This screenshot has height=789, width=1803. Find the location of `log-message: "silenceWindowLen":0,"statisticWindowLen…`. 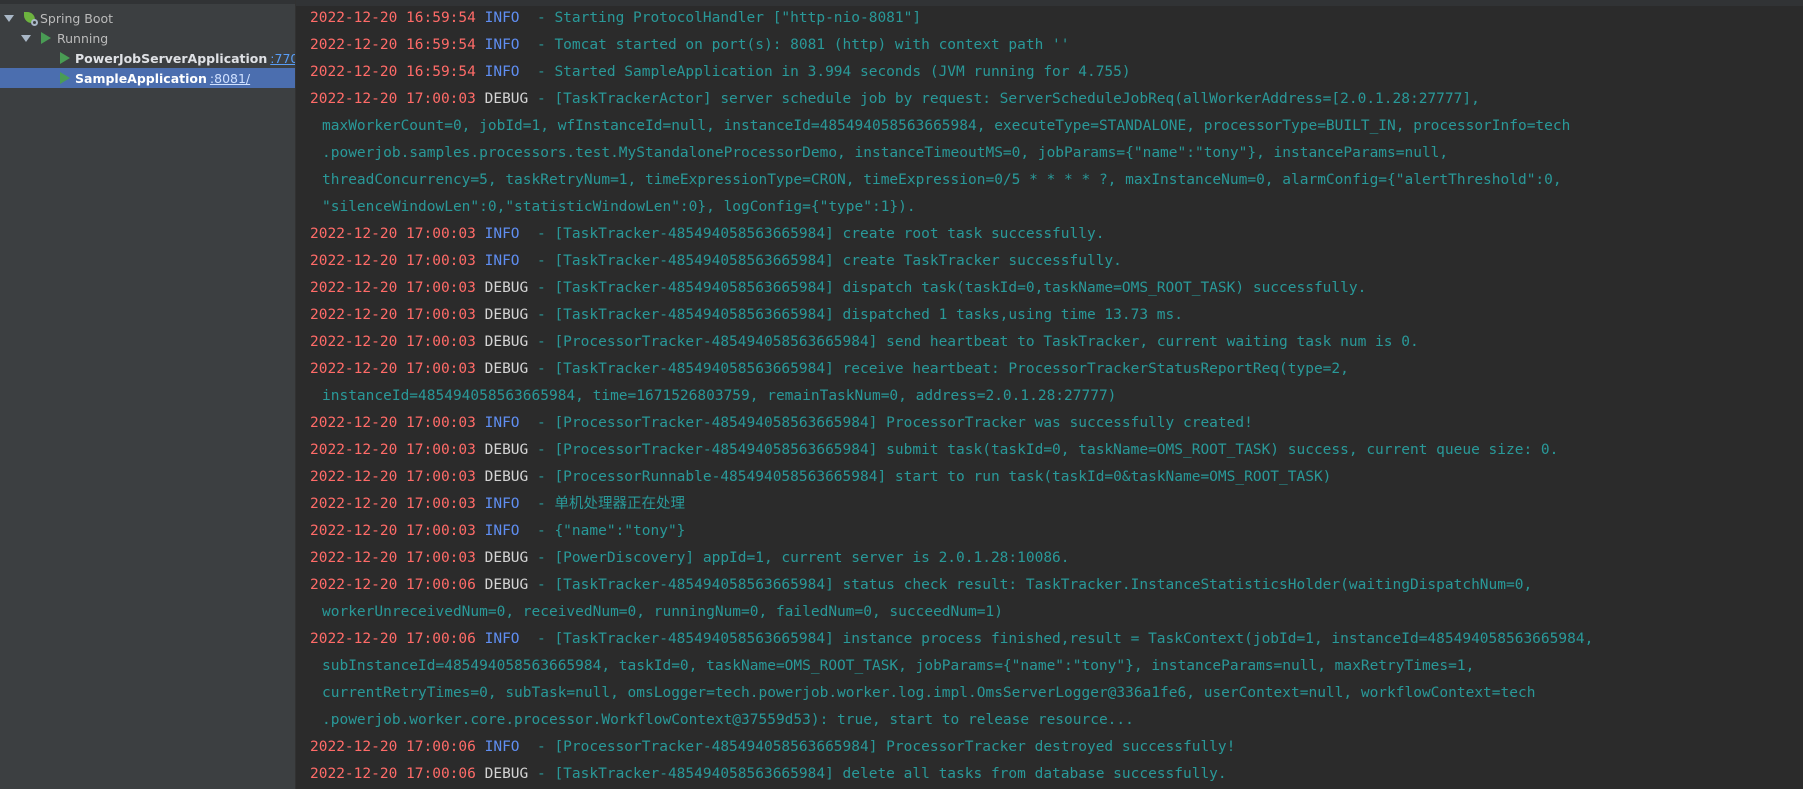

log-message: "silenceWindowLen":0,"statisticWindowLen… is located at coordinates (619, 207).